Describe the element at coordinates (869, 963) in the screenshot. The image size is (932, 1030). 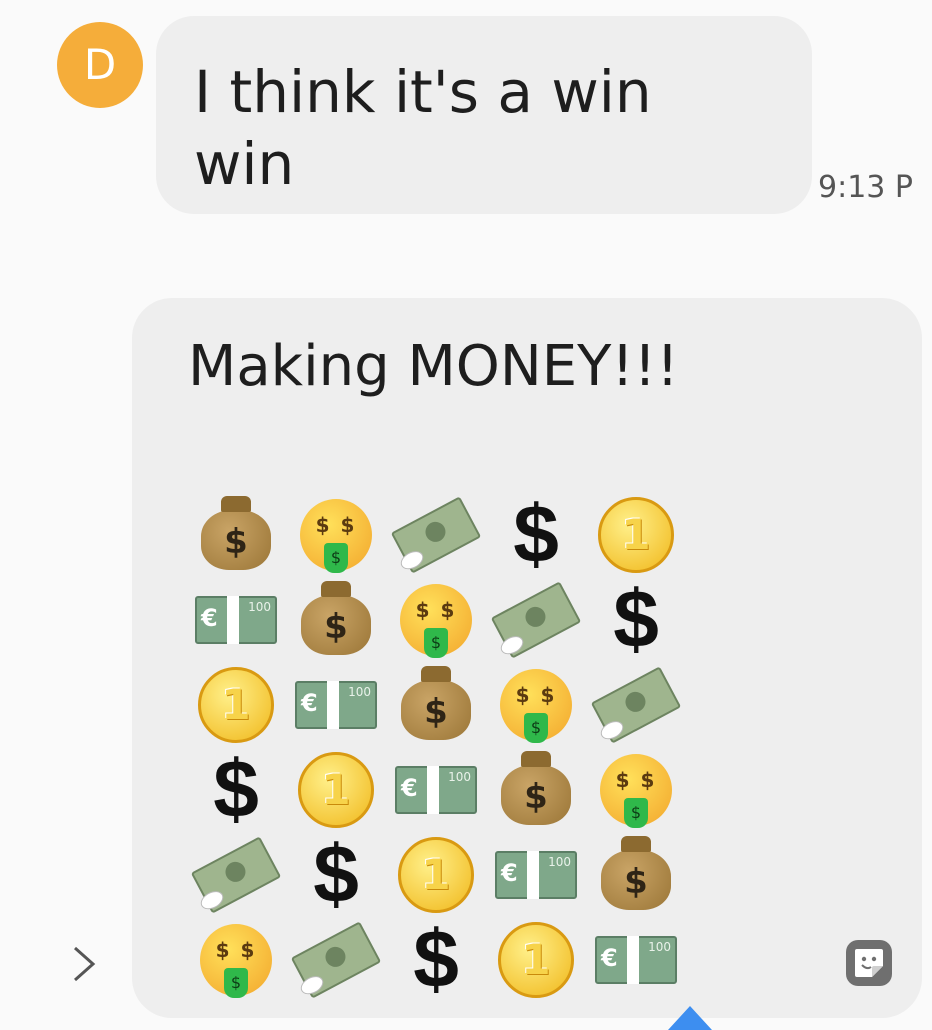
I see `sticker-icon` at that location.